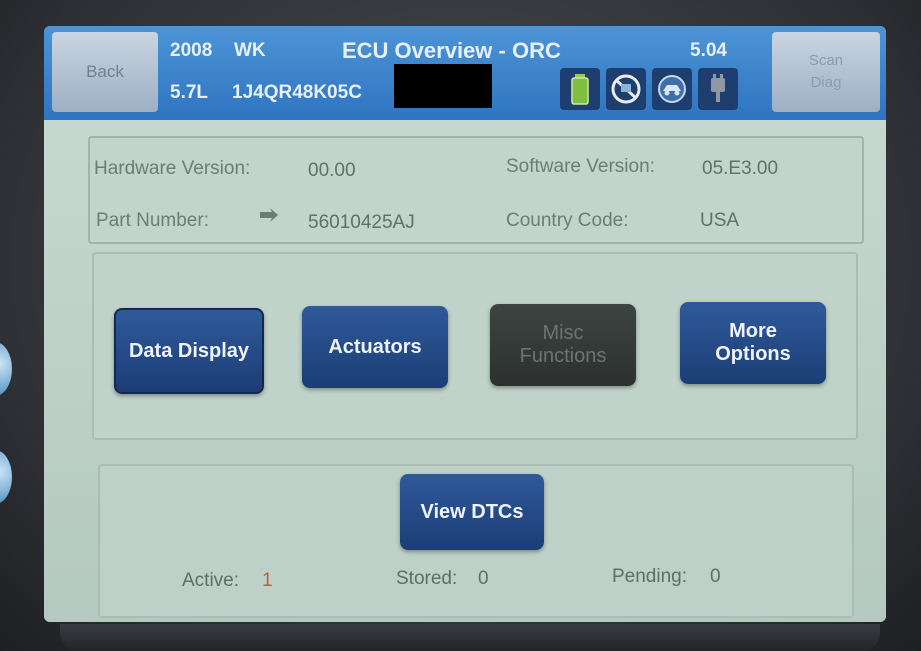 The width and height of the screenshot is (921, 651). What do you see at coordinates (650, 576) in the screenshot?
I see `pending-dtc-label: Pending:` at bounding box center [650, 576].